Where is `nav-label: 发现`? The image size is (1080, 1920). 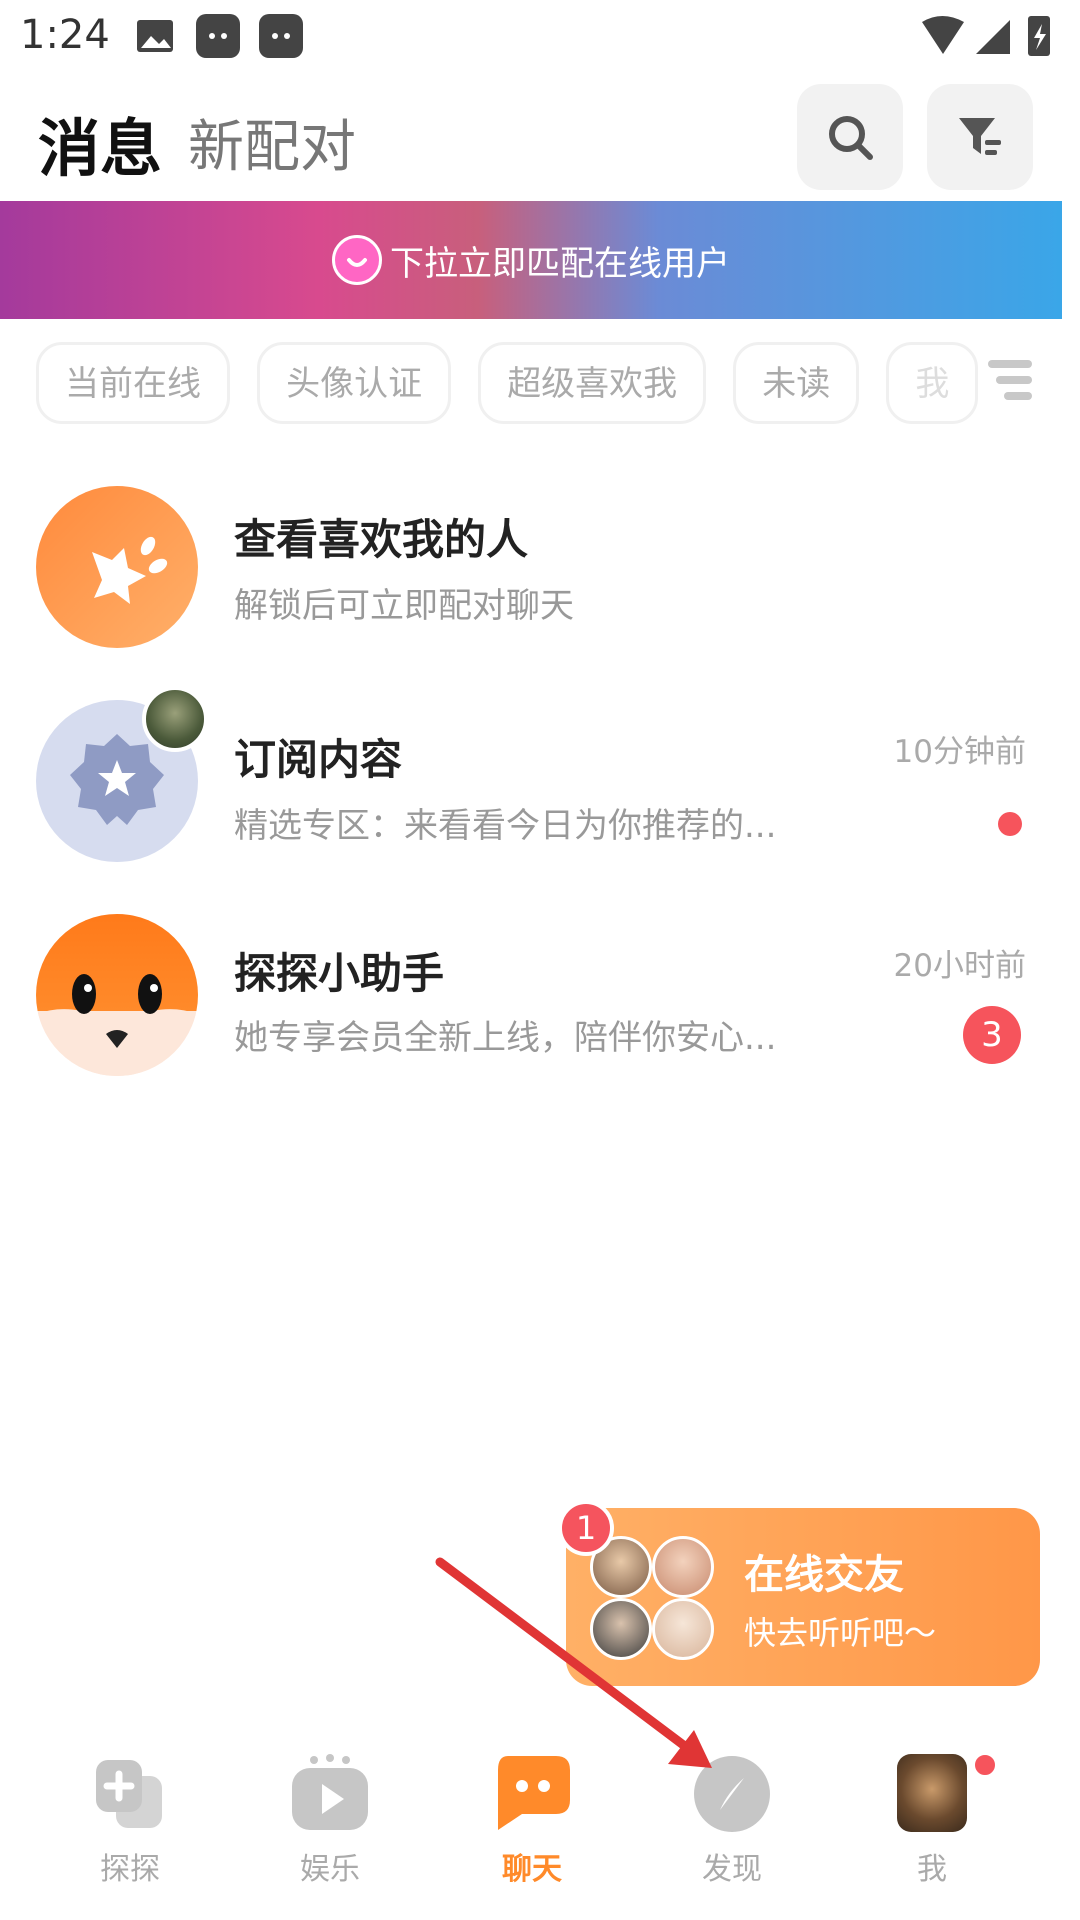
nav-label: 发现 is located at coordinates (732, 1869).